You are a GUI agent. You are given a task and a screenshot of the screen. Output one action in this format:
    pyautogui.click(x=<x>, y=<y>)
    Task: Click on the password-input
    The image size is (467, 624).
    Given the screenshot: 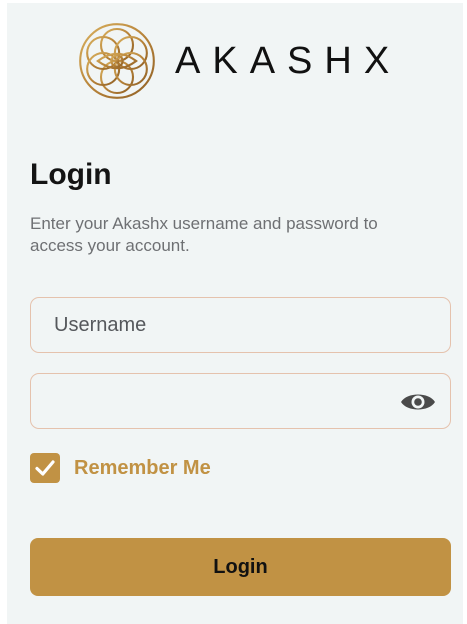 What is the action you would take?
    pyautogui.click(x=240, y=401)
    